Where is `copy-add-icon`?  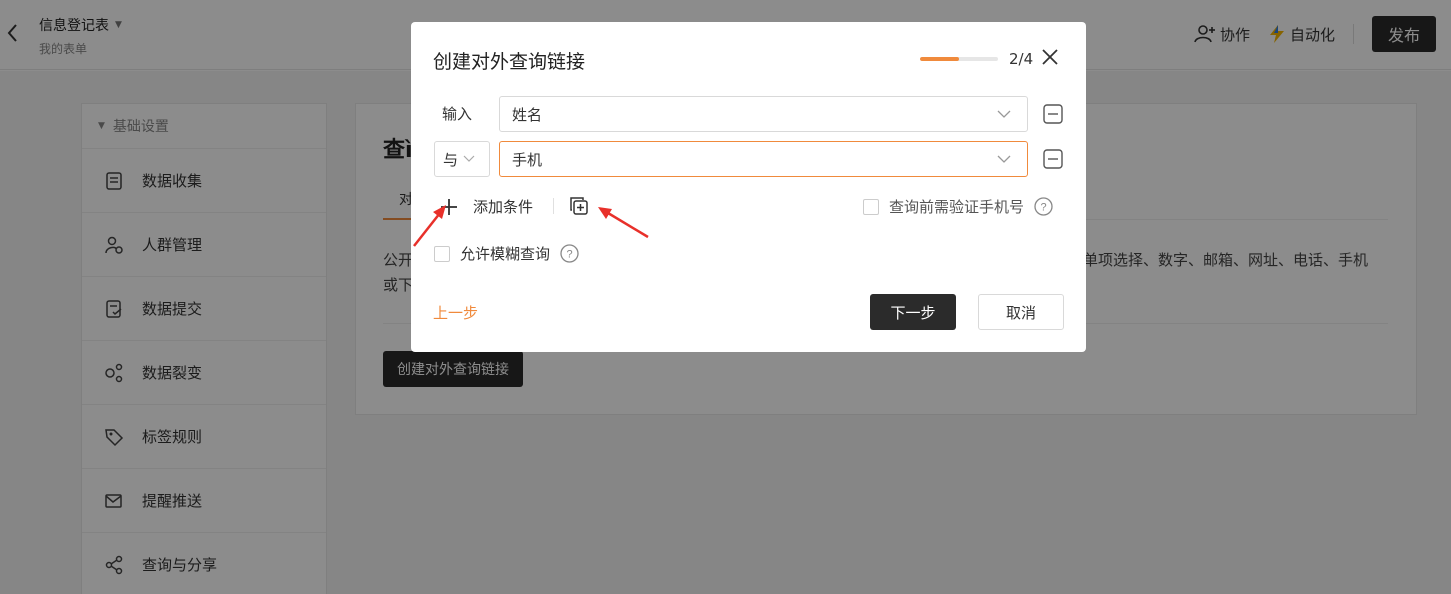 copy-add-icon is located at coordinates (579, 206).